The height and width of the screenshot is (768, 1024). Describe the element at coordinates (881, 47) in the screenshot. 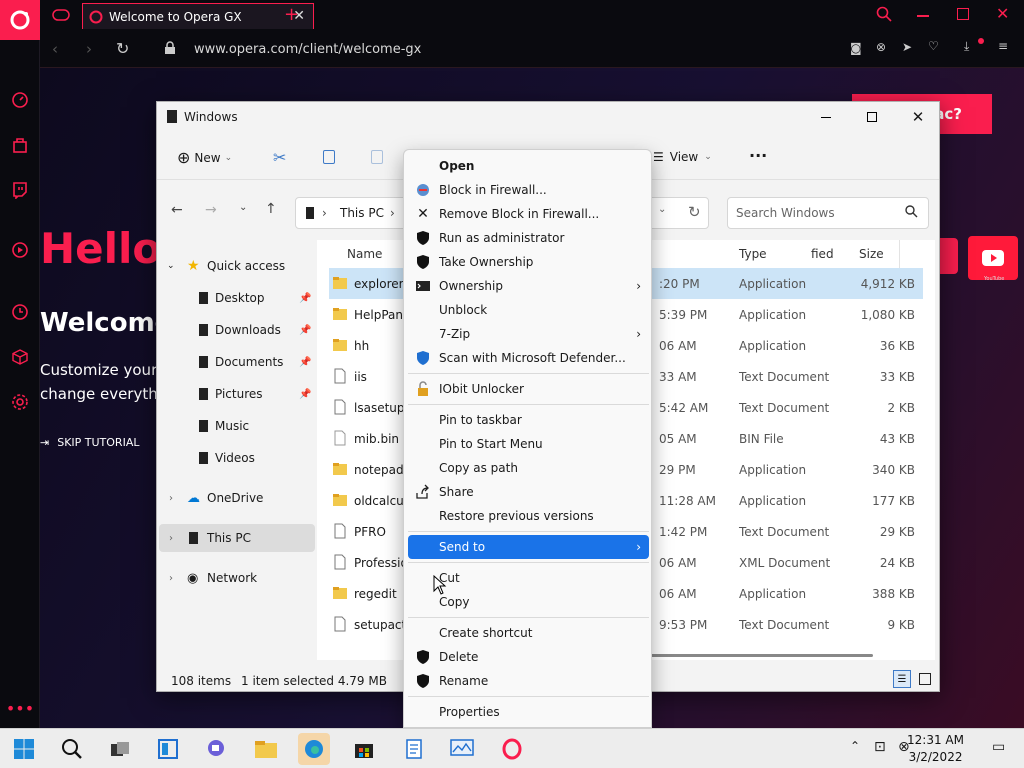

I see `adblock-icon: ⊗` at that location.